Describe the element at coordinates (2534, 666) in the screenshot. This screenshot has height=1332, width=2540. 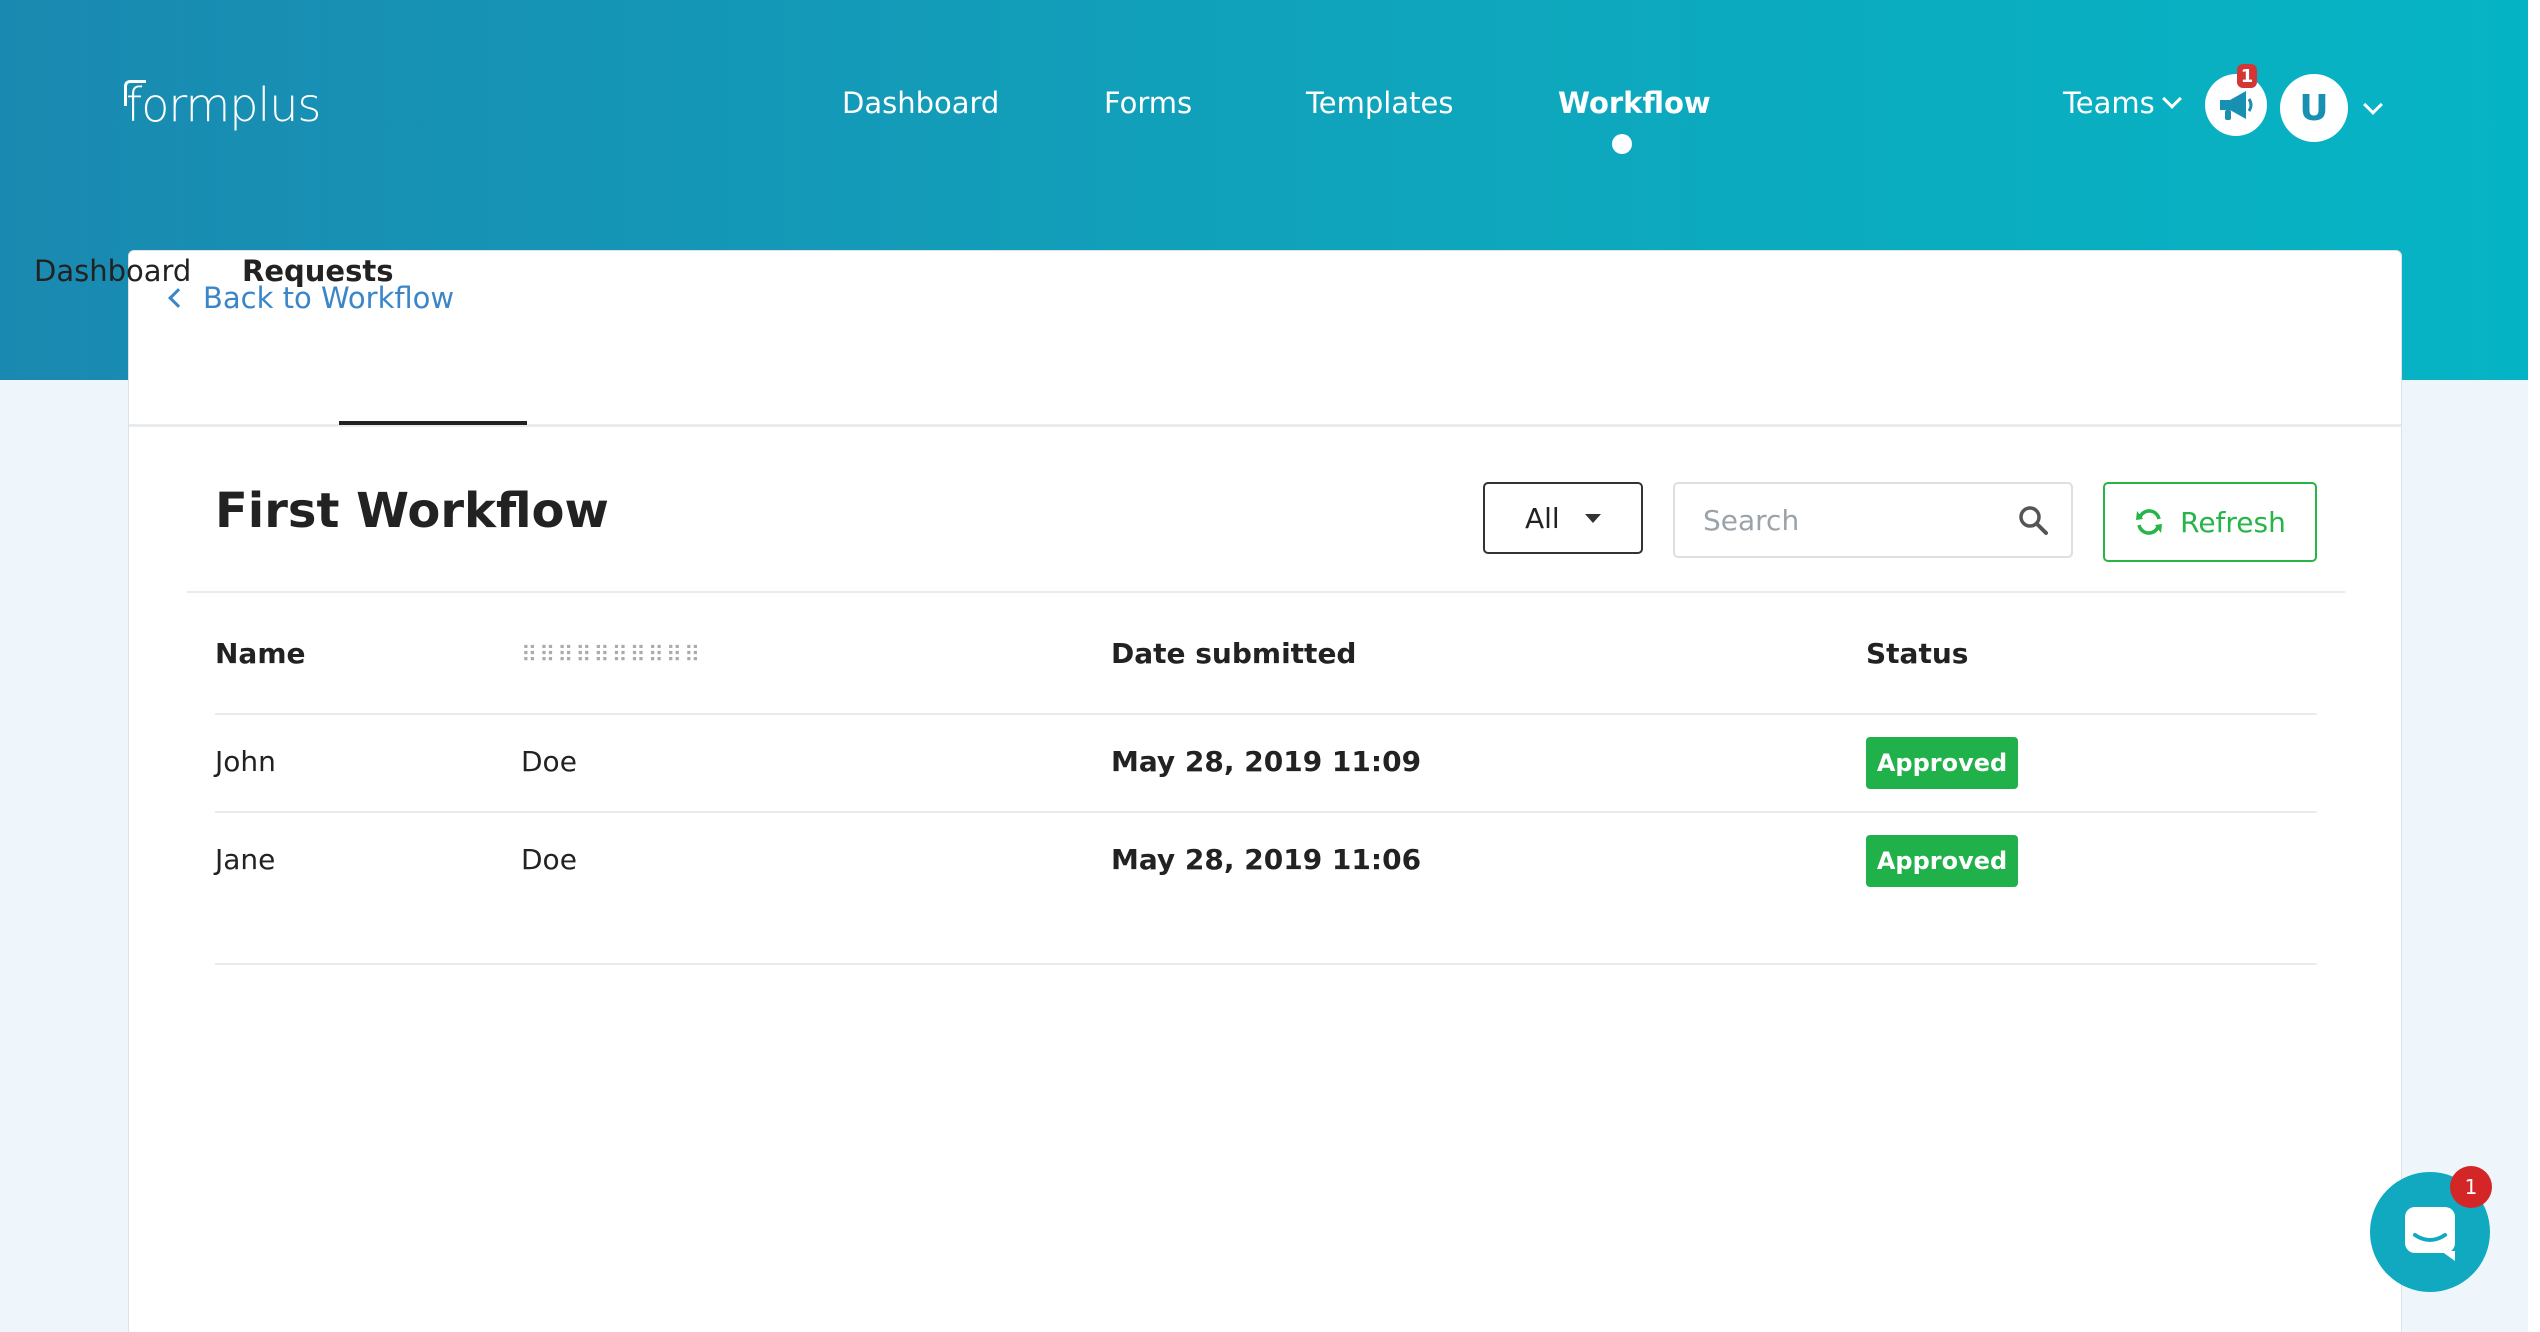
I see `page-edge` at that location.